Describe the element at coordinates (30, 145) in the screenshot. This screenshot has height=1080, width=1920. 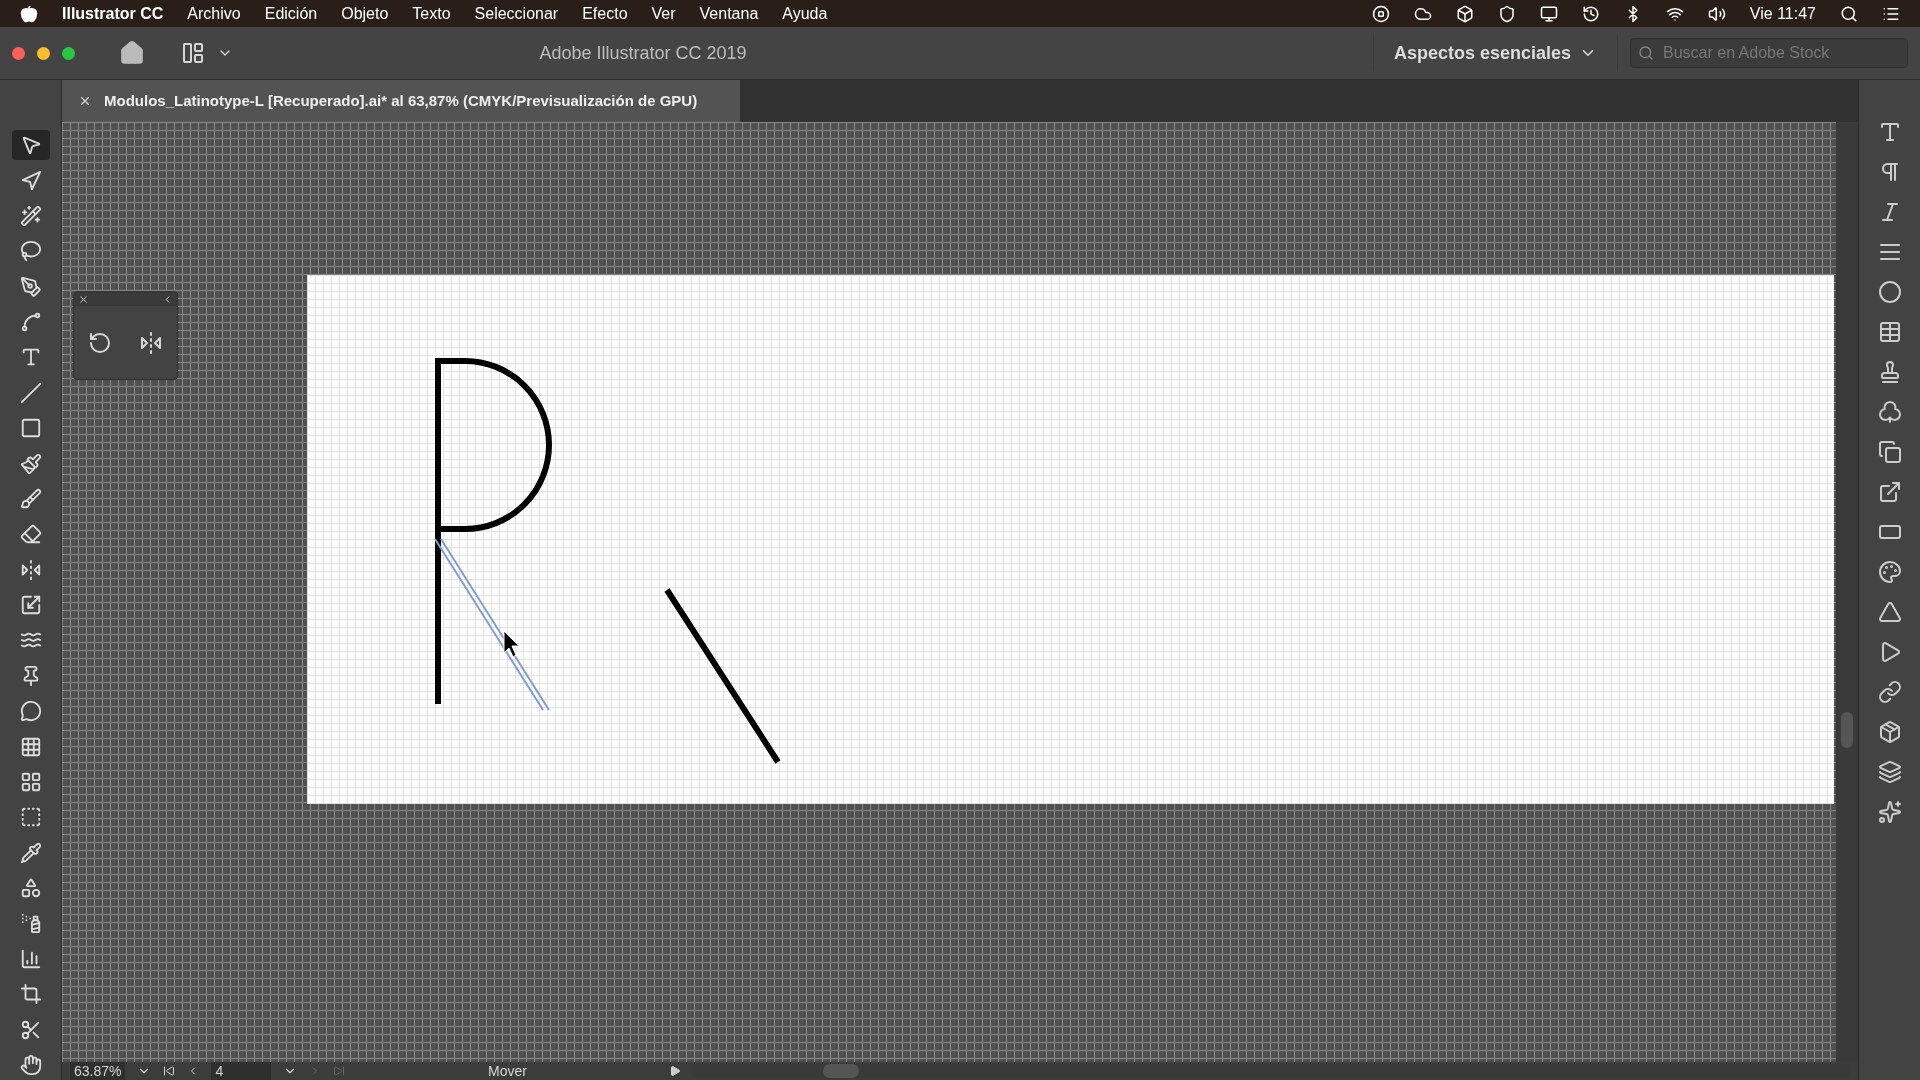
I see `tool-button` at that location.